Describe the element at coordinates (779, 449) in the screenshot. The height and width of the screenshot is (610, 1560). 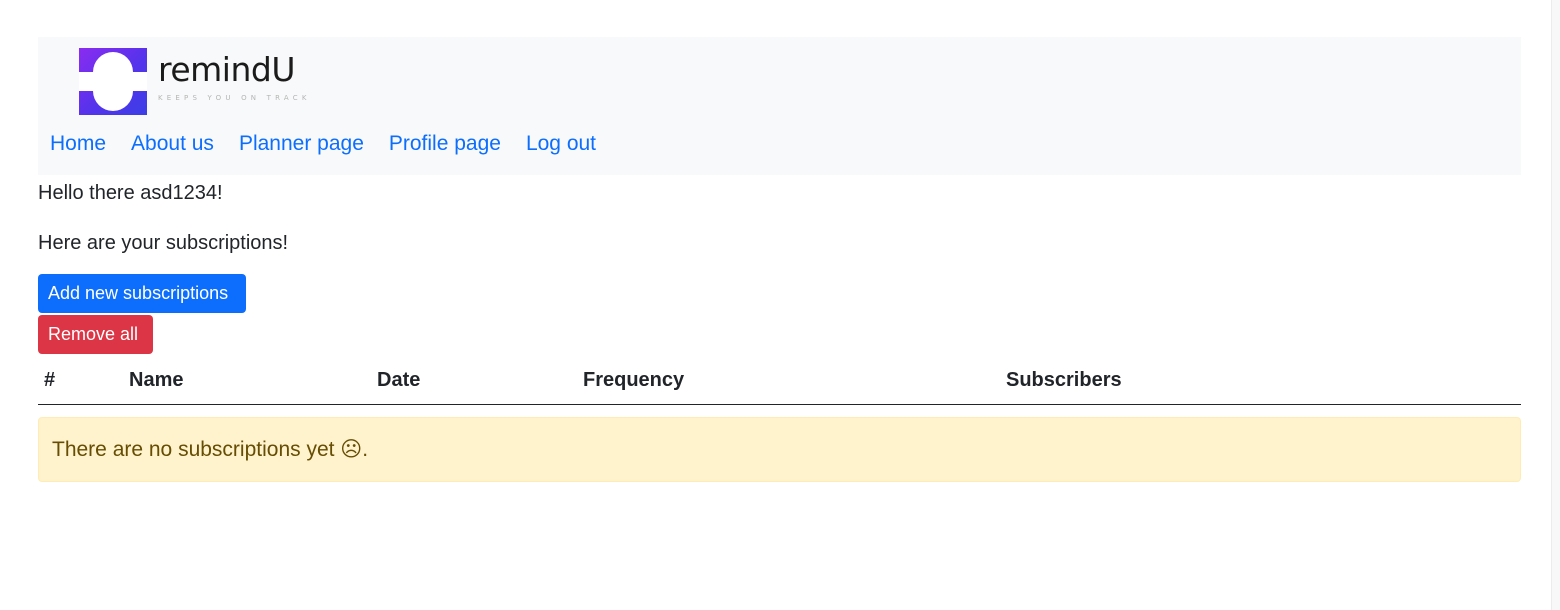
I see `no-subscriptions-alert: There are no subscriptions yet ☹.` at that location.